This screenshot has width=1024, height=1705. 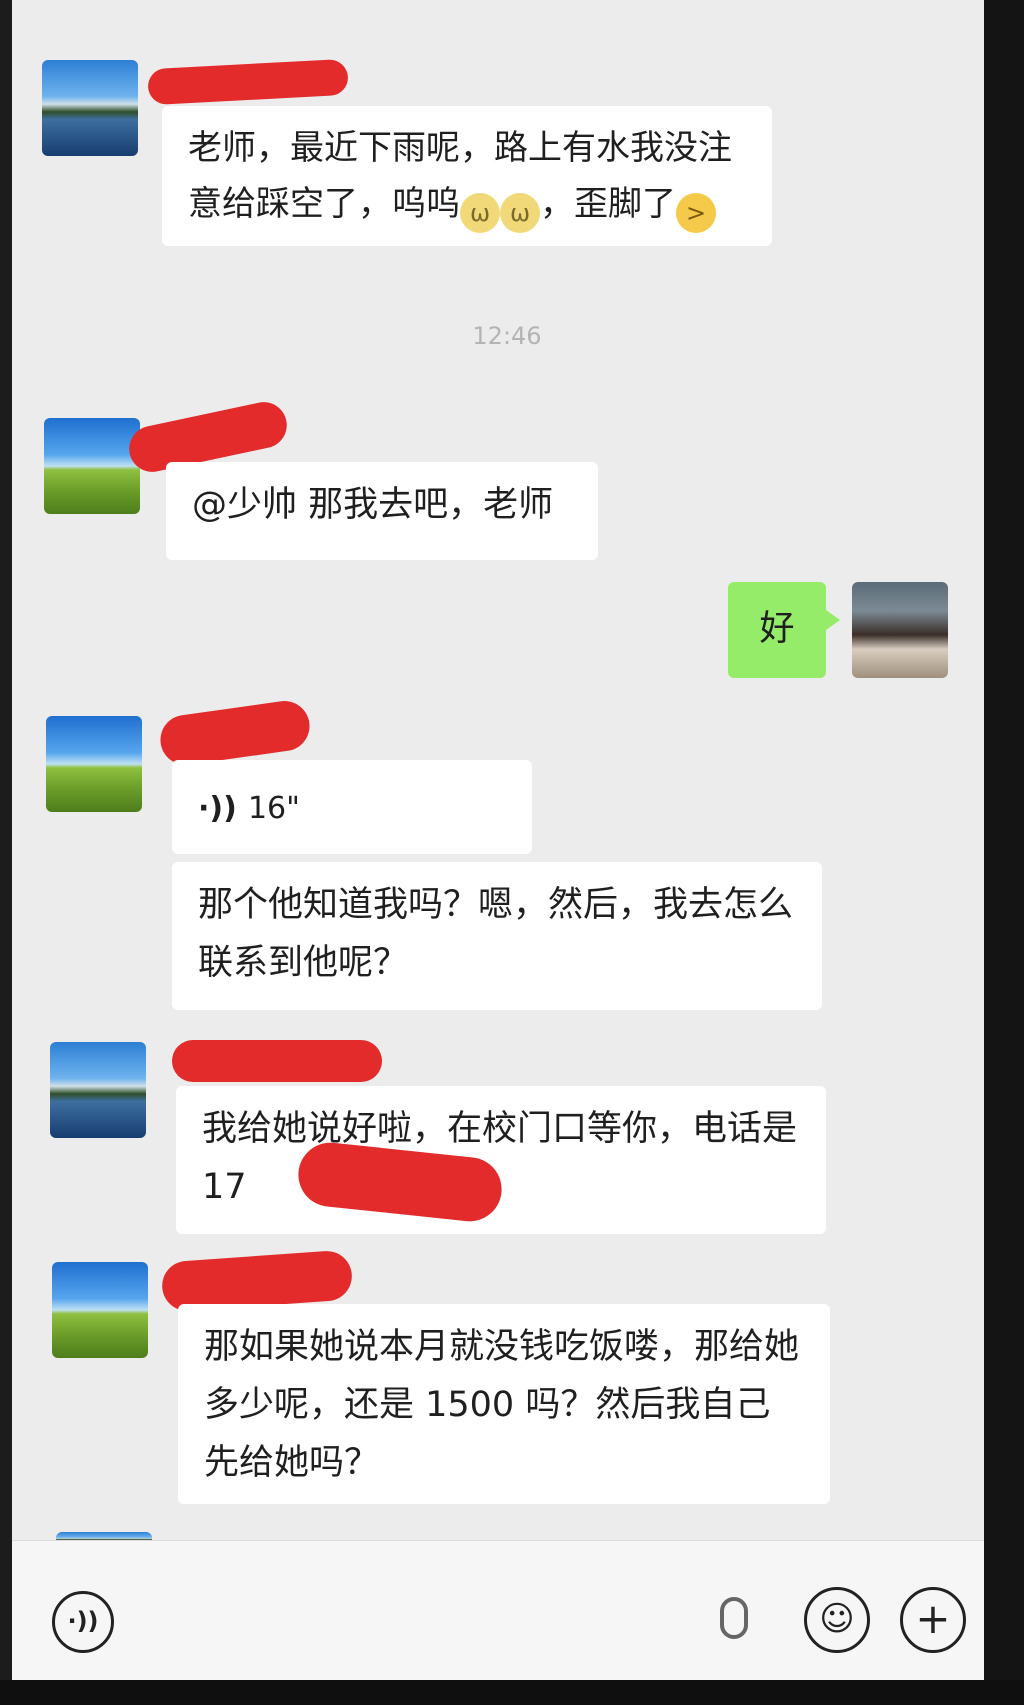 What do you see at coordinates (512, 1692) in the screenshot?
I see `bottom-border` at bounding box center [512, 1692].